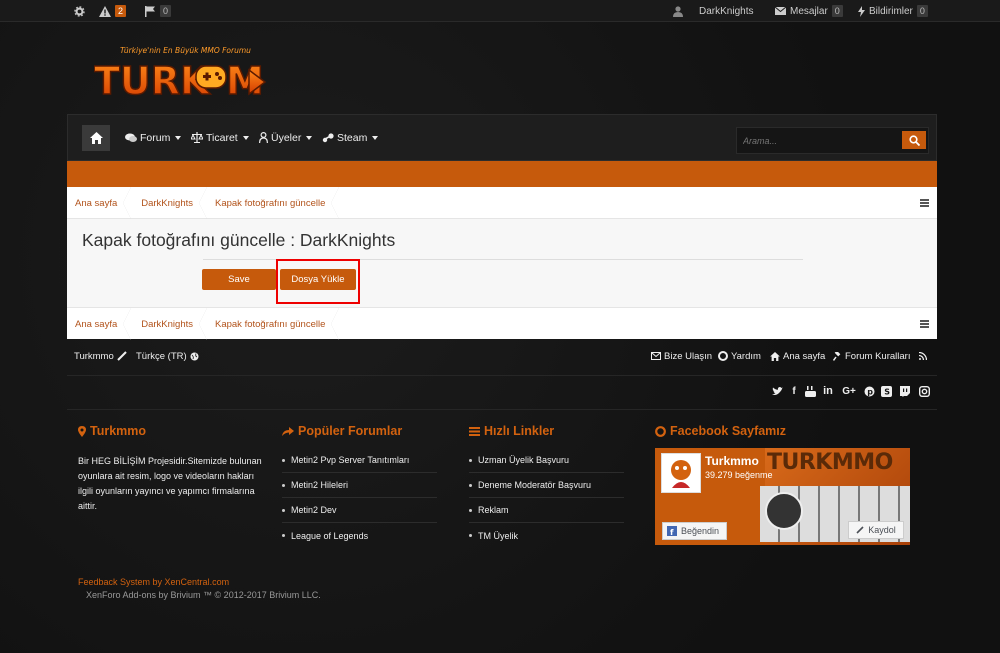 Image resolution: width=1000 pixels, height=653 pixels. I want to click on user-menu: DarkKnights, so click(713, 11).